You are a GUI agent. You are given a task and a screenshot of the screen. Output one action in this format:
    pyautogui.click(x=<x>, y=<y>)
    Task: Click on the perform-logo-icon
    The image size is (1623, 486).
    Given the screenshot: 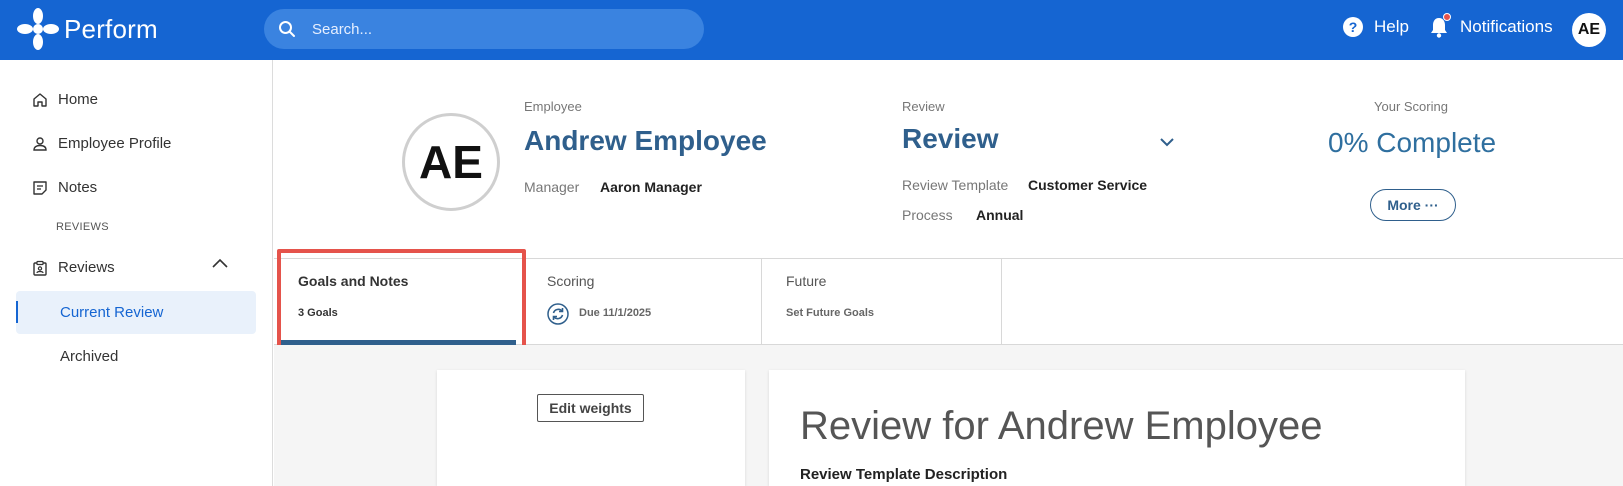 What is the action you would take?
    pyautogui.click(x=38, y=29)
    